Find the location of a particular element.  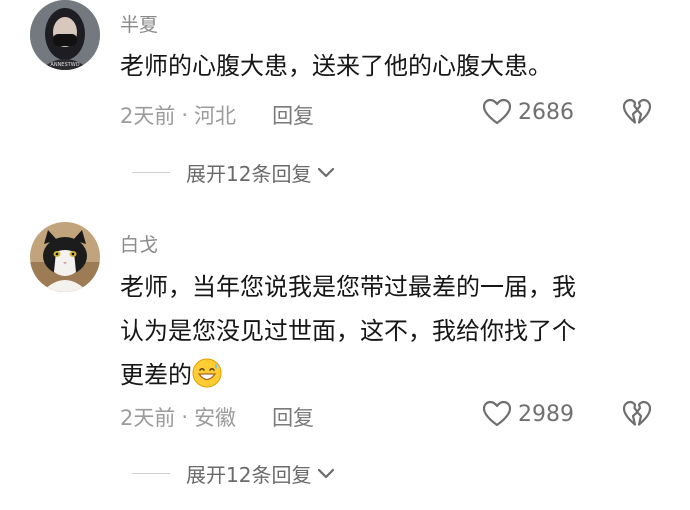

avatar is located at coordinates (65, 257).